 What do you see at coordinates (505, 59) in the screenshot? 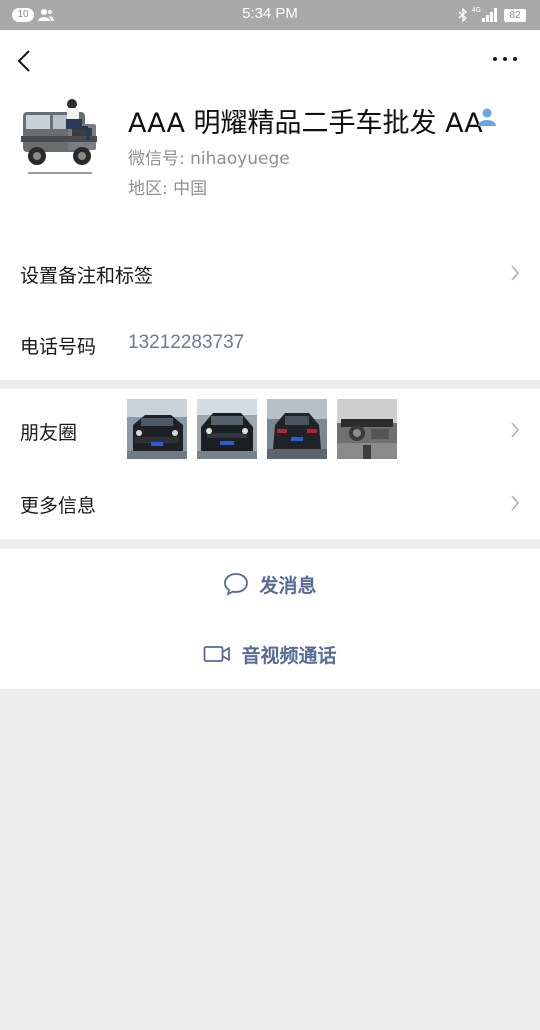
I see `ellipsis-icon` at bounding box center [505, 59].